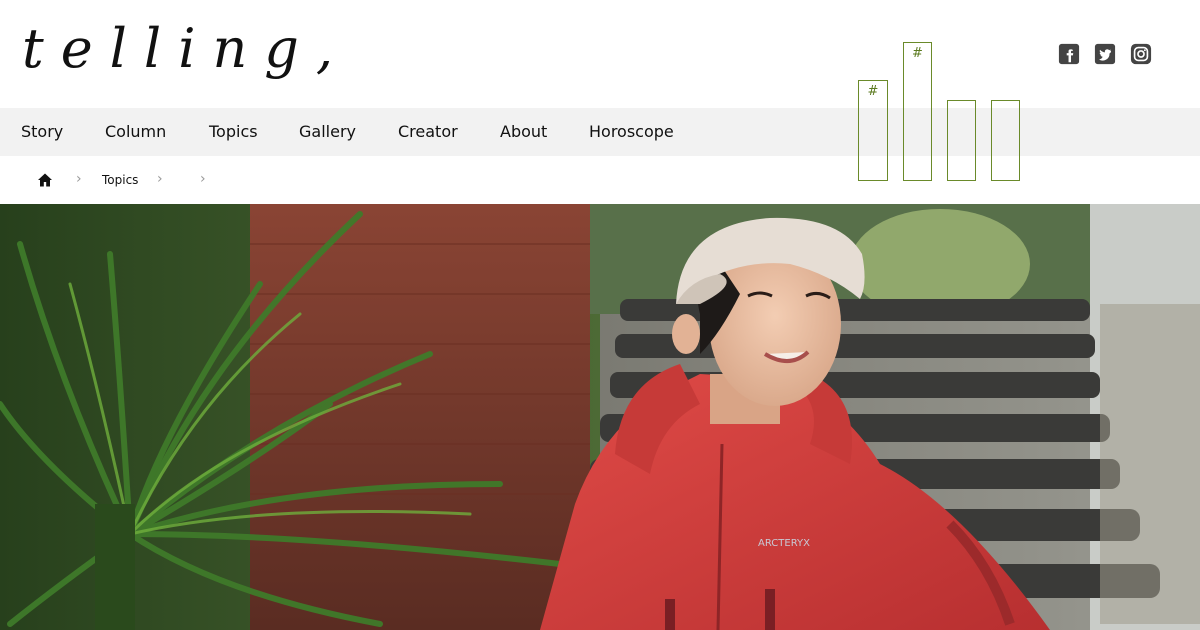 The width and height of the screenshot is (1200, 630). I want to click on nav-item-horoscope: Horoscope, so click(631, 131).